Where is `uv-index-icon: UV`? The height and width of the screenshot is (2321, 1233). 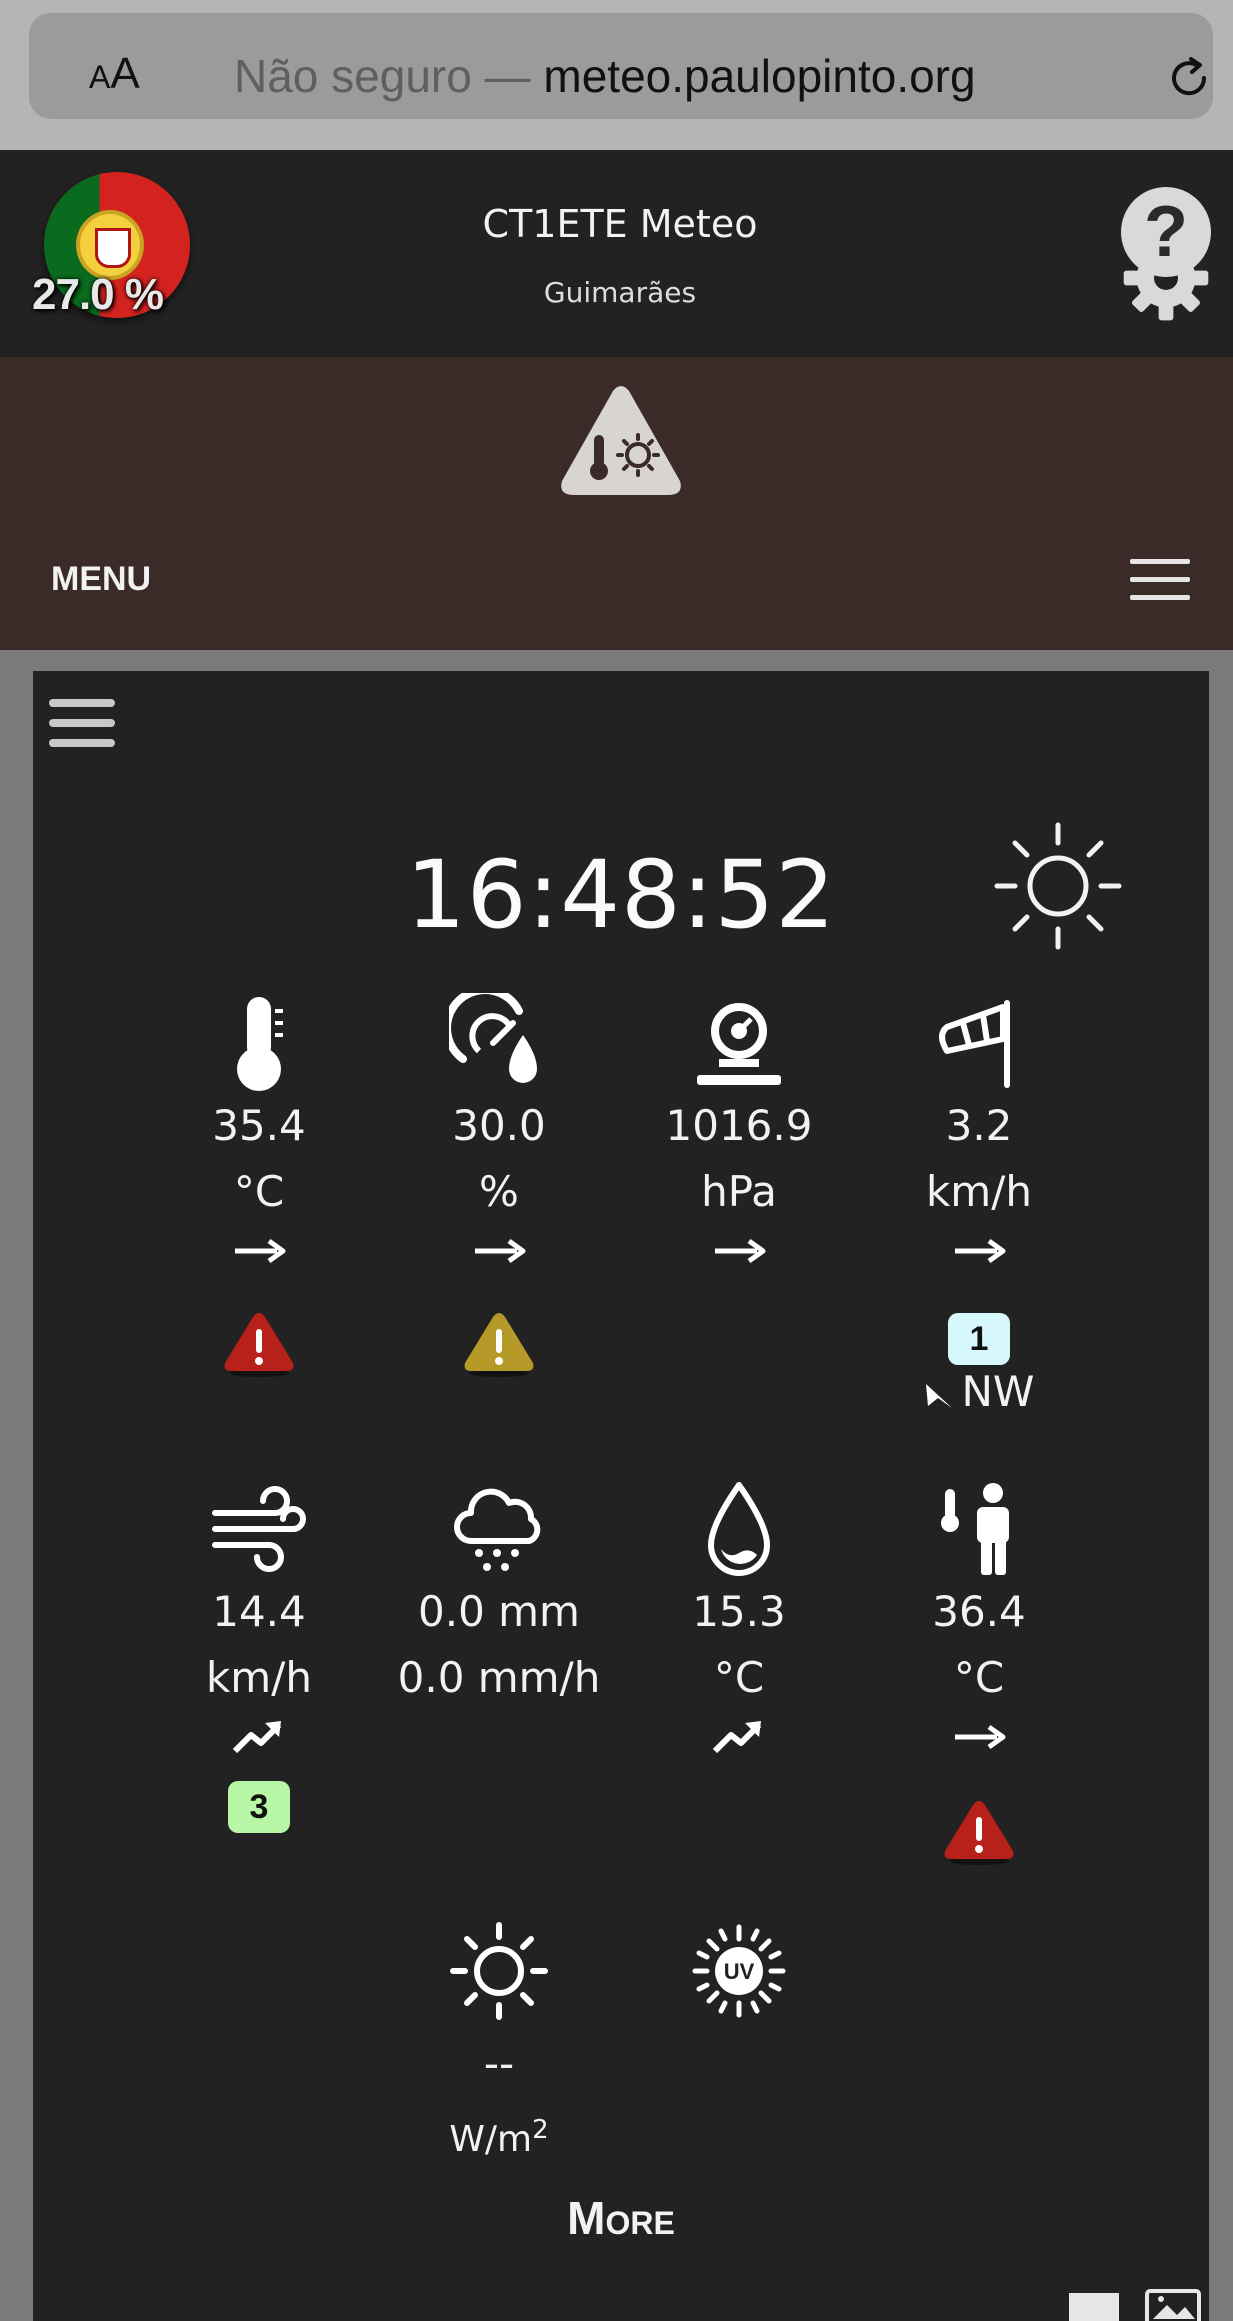
uv-index-icon: UV is located at coordinates (739, 1971).